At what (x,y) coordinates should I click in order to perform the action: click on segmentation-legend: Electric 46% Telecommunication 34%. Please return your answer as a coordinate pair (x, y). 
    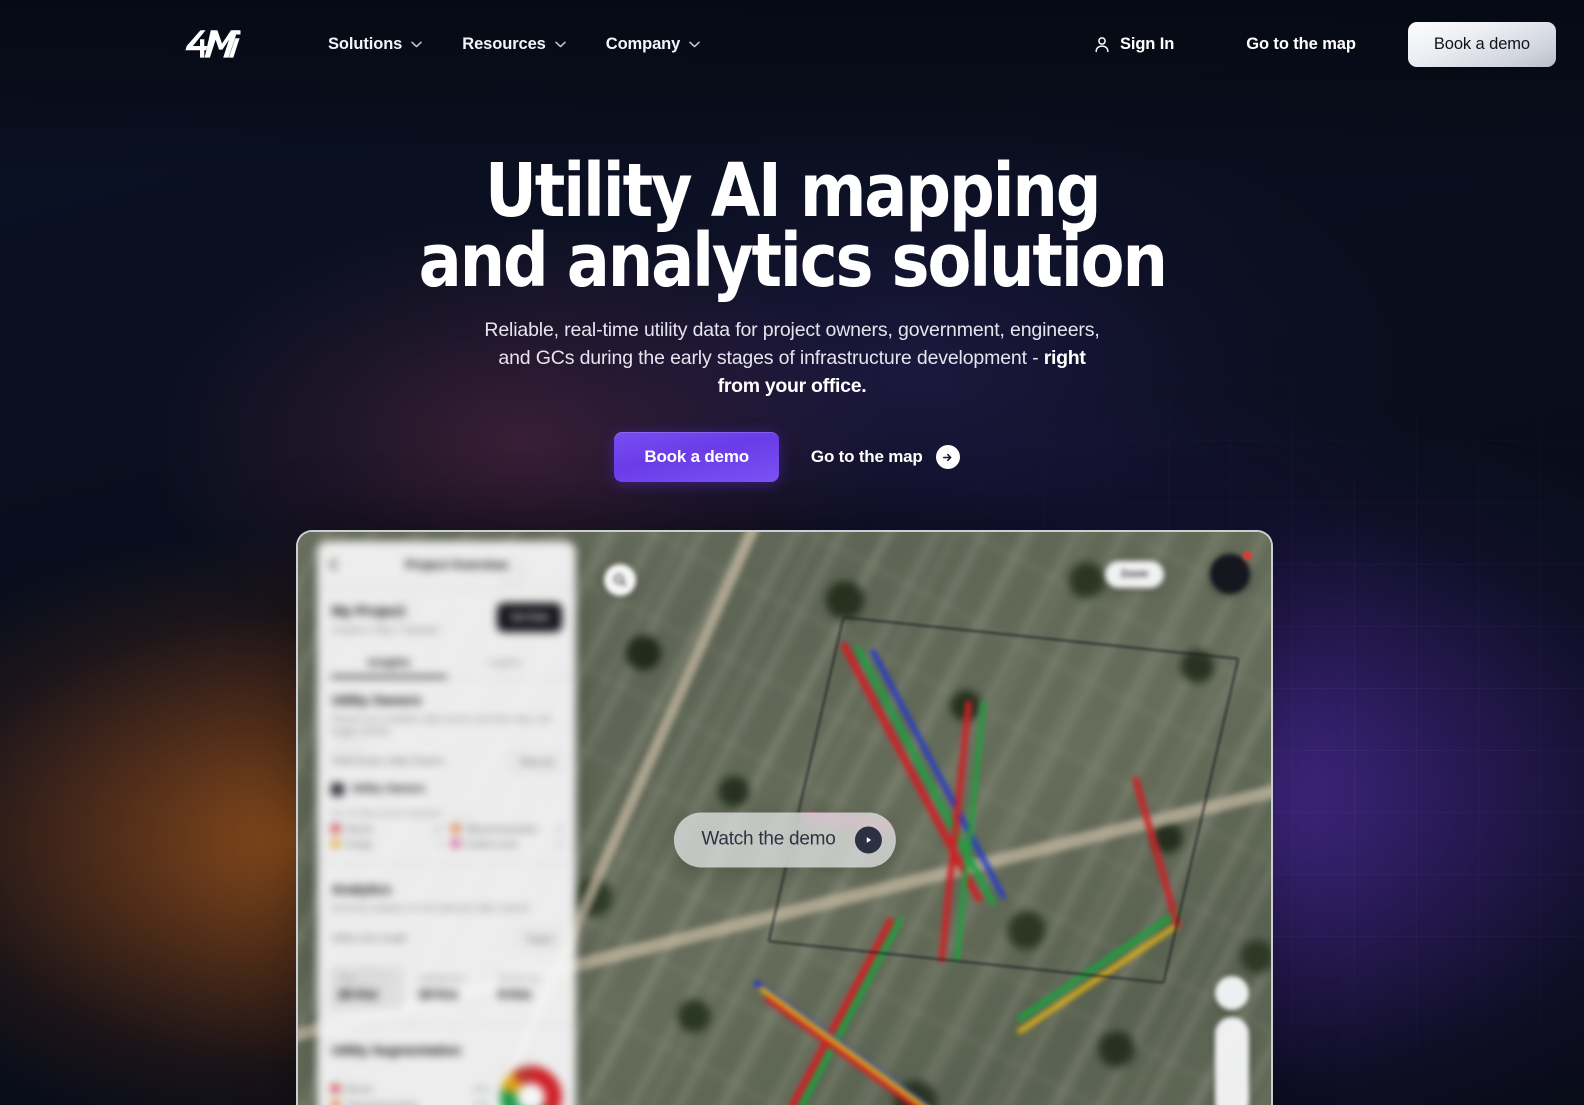
    Looking at the image, I should click on (410, 1094).